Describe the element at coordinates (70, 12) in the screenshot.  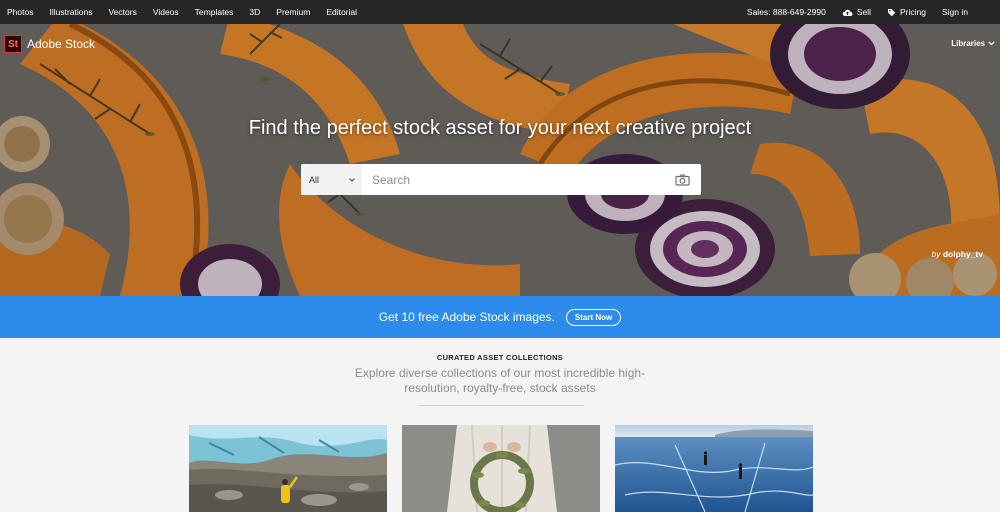
I see `nav-item-illustrations: Illustrations` at that location.